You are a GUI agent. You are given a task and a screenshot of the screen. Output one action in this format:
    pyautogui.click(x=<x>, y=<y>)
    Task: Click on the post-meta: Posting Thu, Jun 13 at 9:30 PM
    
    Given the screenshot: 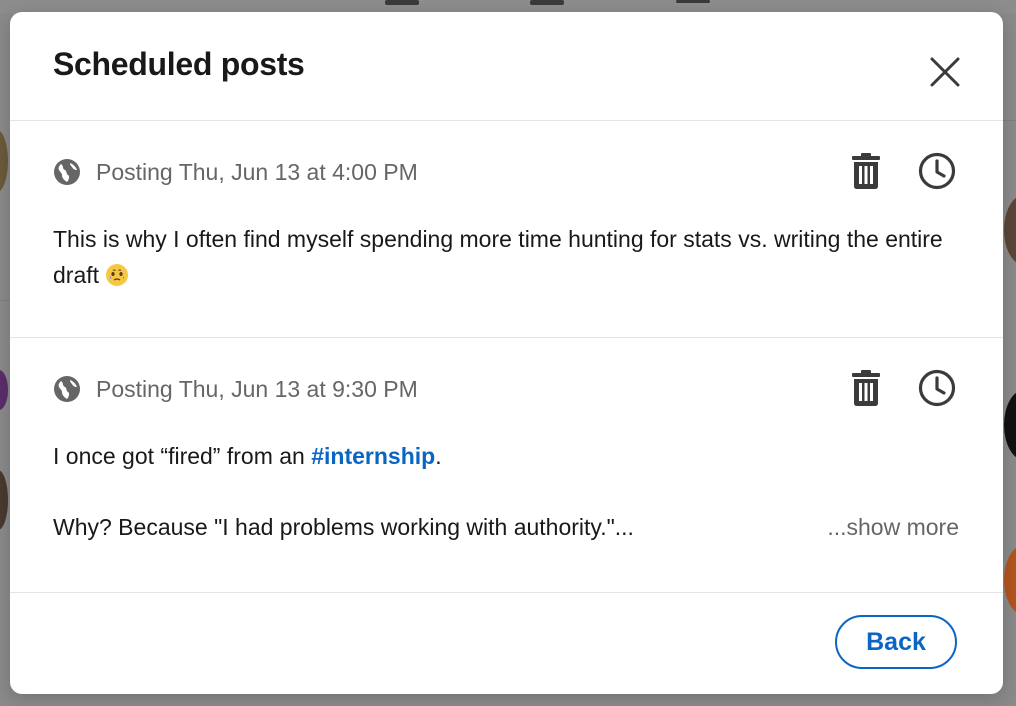 What is the action you would take?
    pyautogui.click(x=235, y=389)
    